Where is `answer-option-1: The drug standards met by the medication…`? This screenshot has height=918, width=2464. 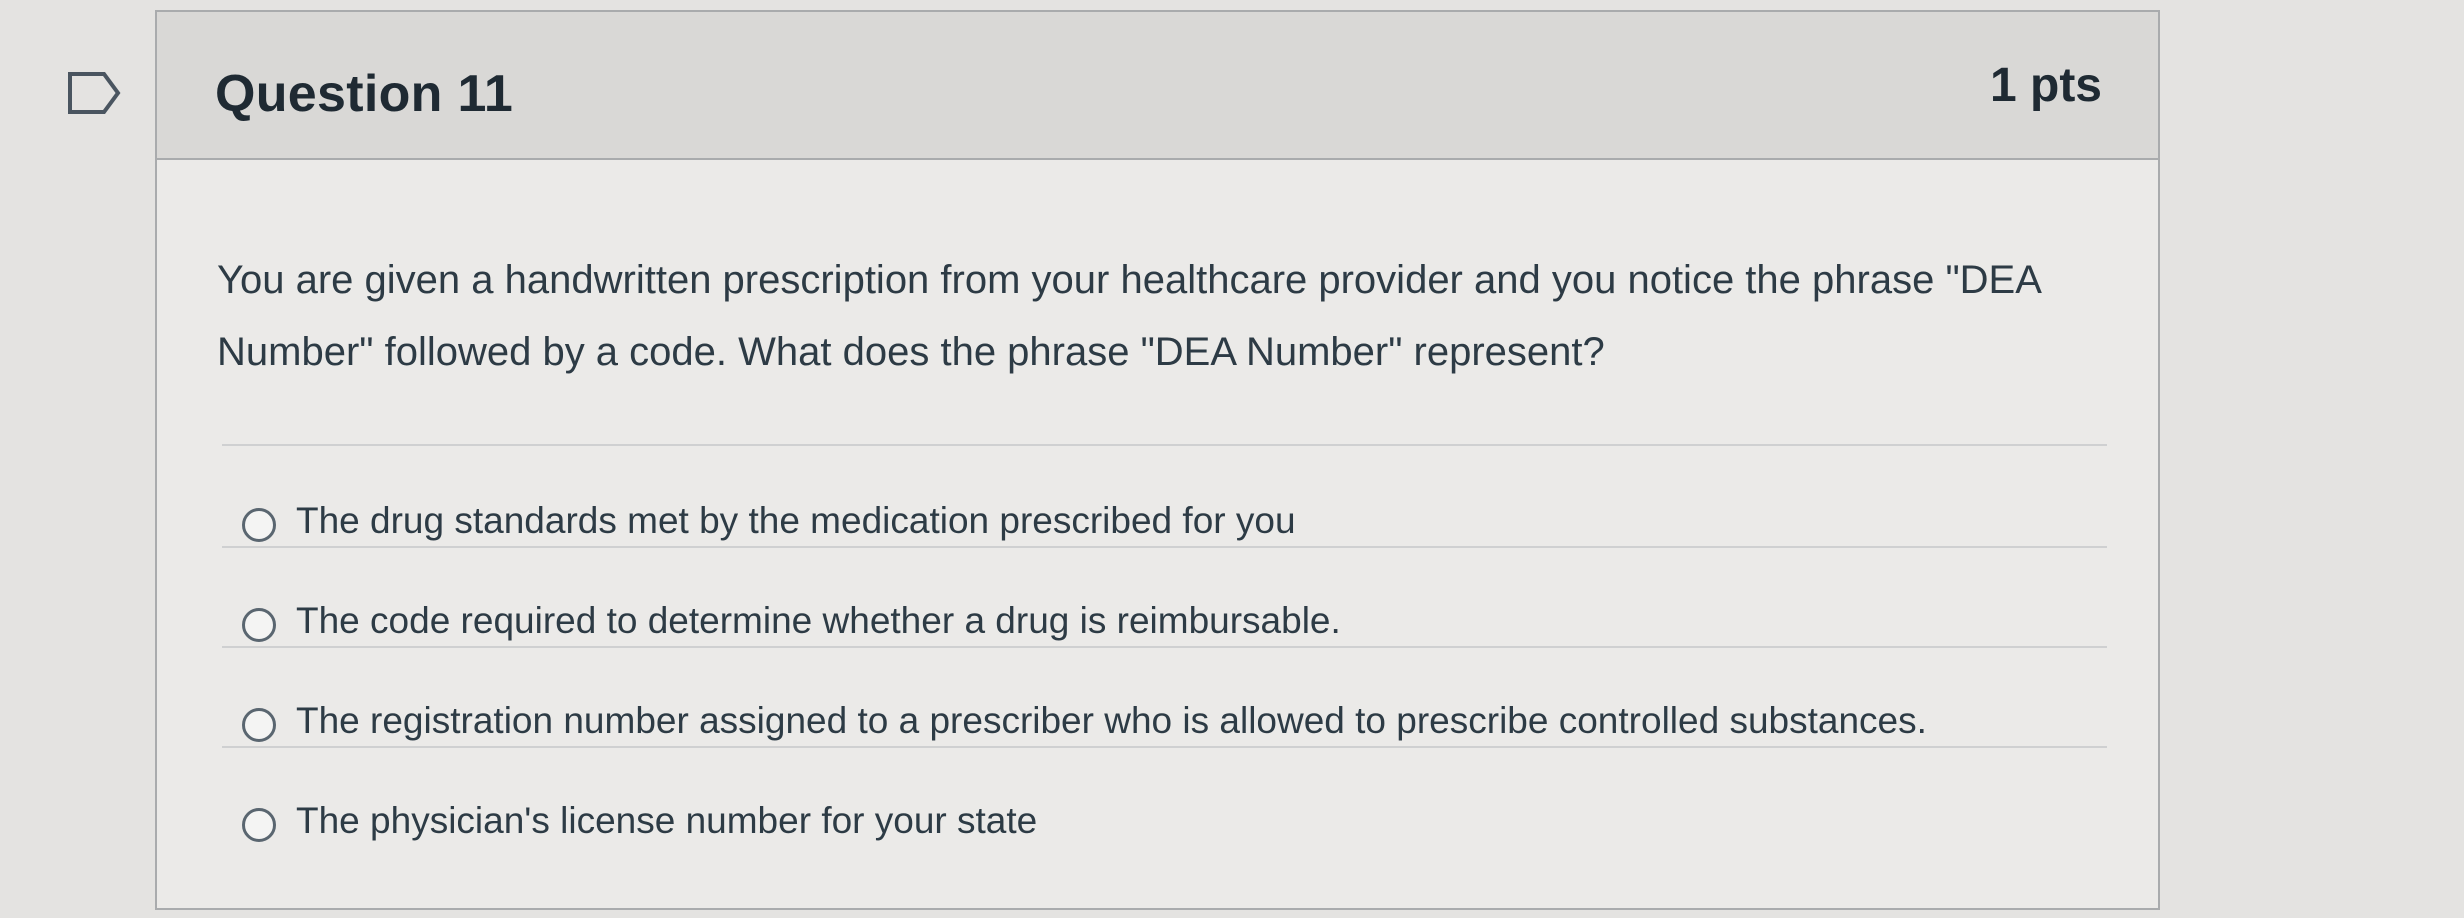 answer-option-1: The drug standards met by the medication… is located at coordinates (1164, 498).